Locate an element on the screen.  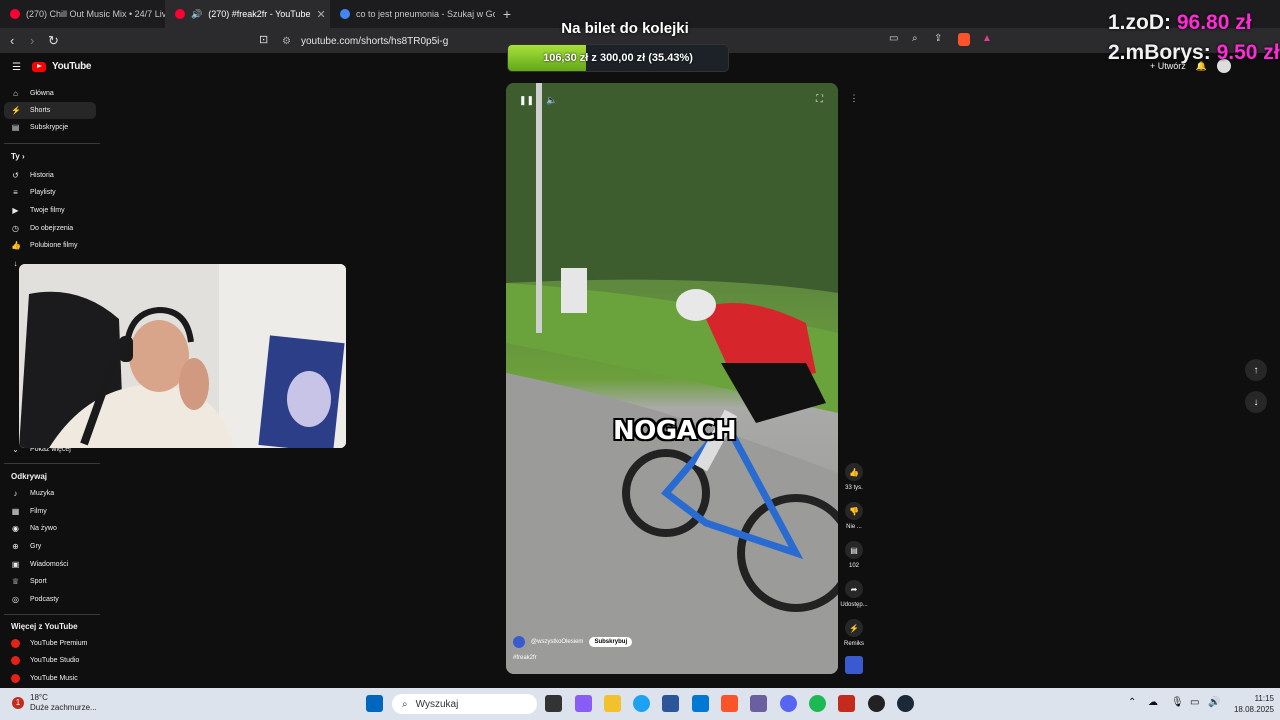
sidebar-item-watch-later: ◷ Do obejrzenia is located at coordinates (50, 228).